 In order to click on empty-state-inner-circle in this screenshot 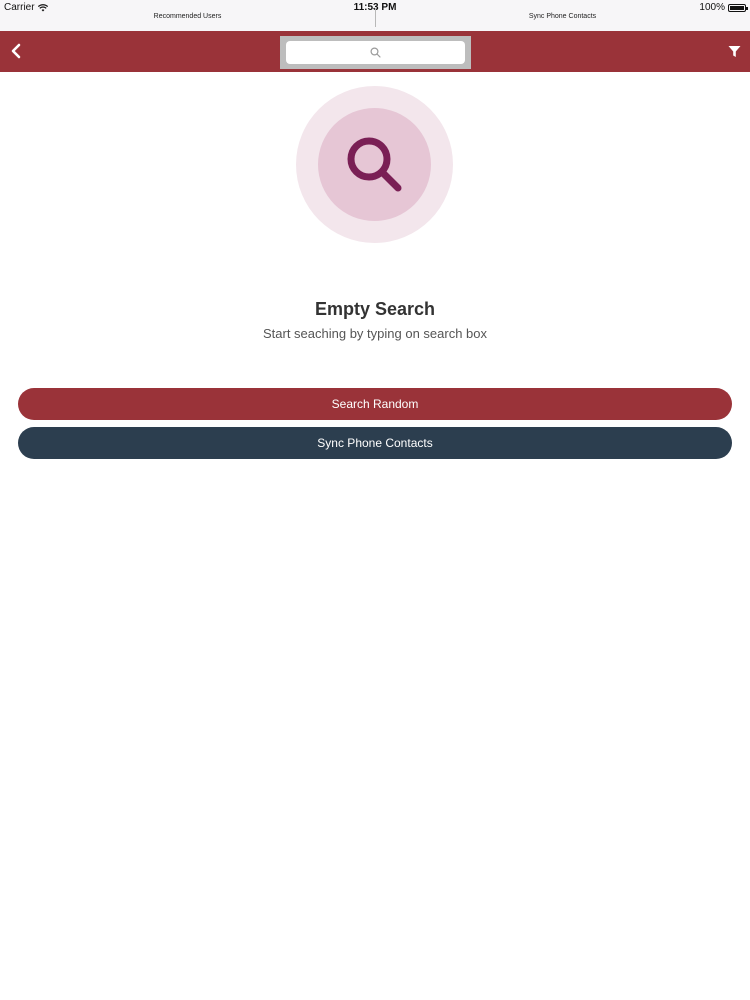, I will do `click(374, 164)`.